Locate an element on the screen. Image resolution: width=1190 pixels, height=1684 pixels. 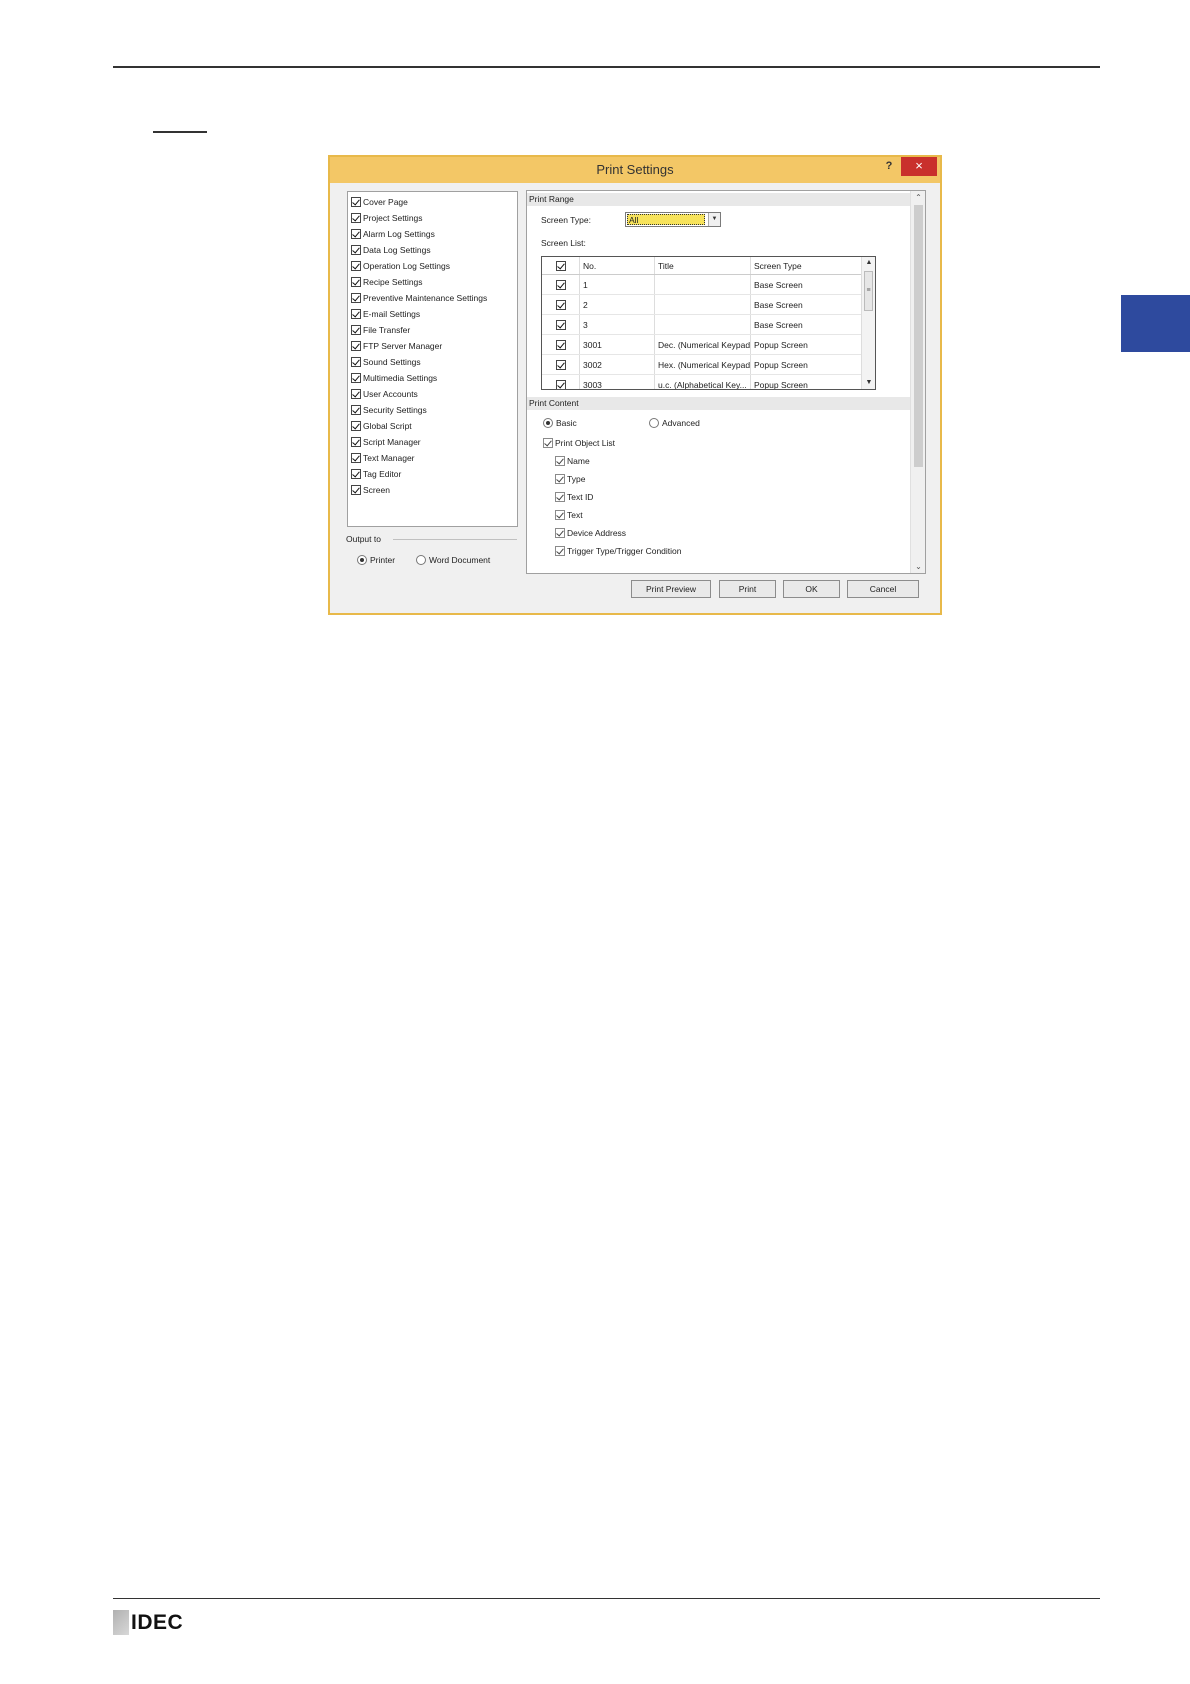
cancel-button: Cancel is located at coordinates (883, 589).